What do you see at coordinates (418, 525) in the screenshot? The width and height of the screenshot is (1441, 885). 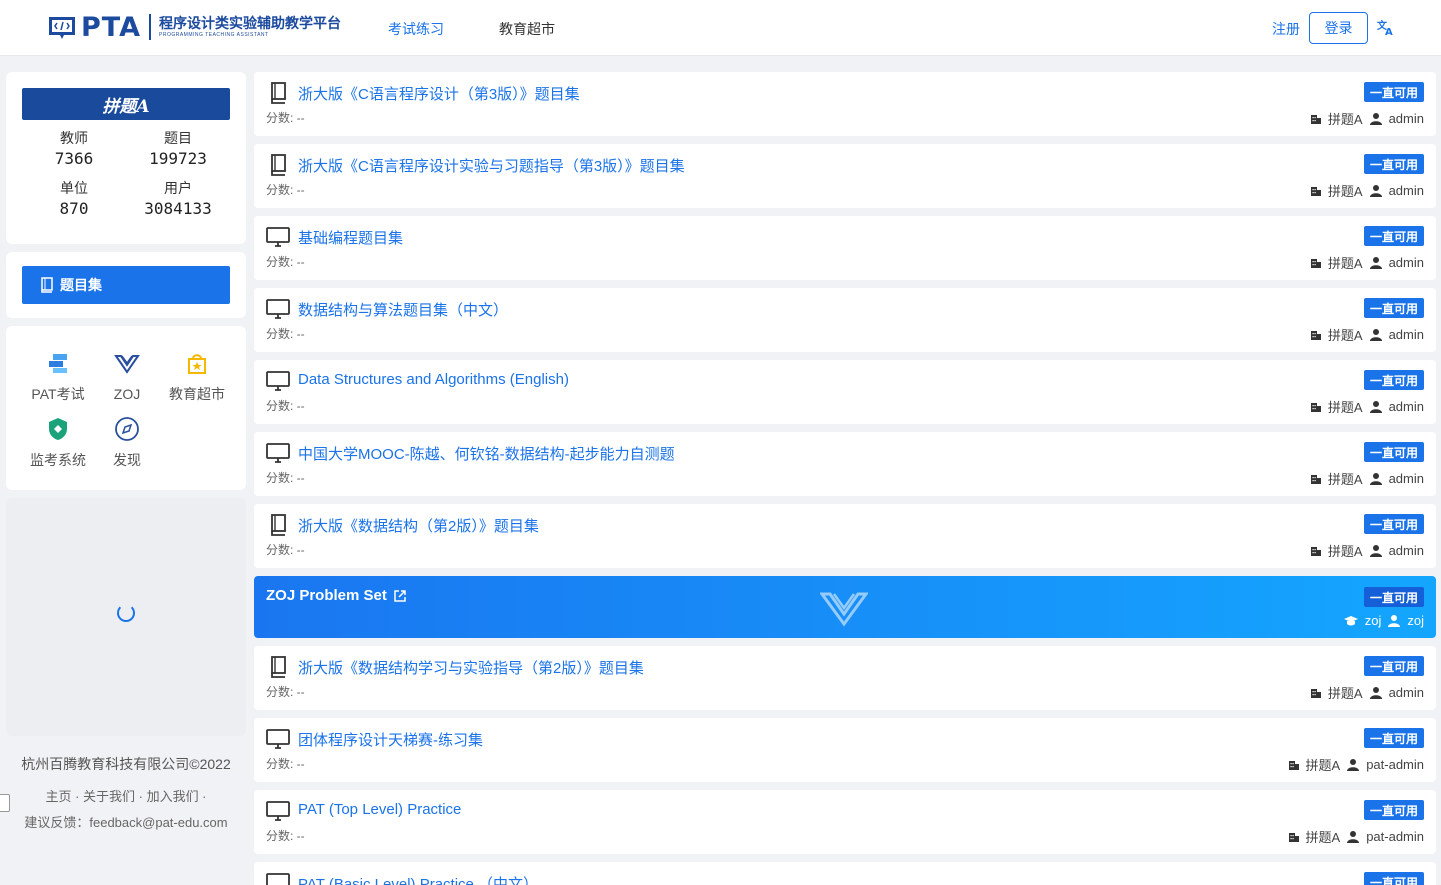 I see `problem-set-title: 浙大版《数据结构（第2版）》题目集` at bounding box center [418, 525].